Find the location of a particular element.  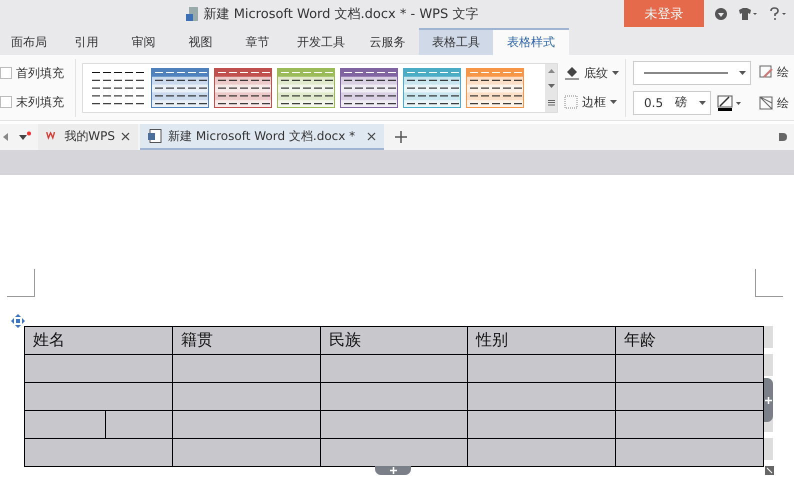

checkbox-label: 末列填充 is located at coordinates (40, 102).